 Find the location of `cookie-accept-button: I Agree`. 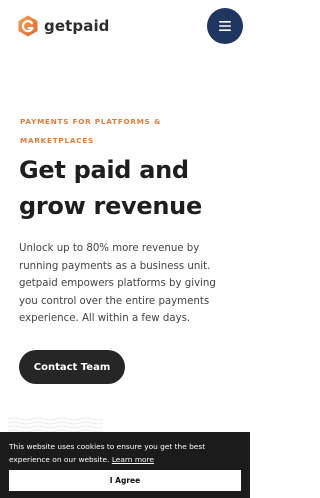

cookie-accept-button: I Agree is located at coordinates (125, 480).